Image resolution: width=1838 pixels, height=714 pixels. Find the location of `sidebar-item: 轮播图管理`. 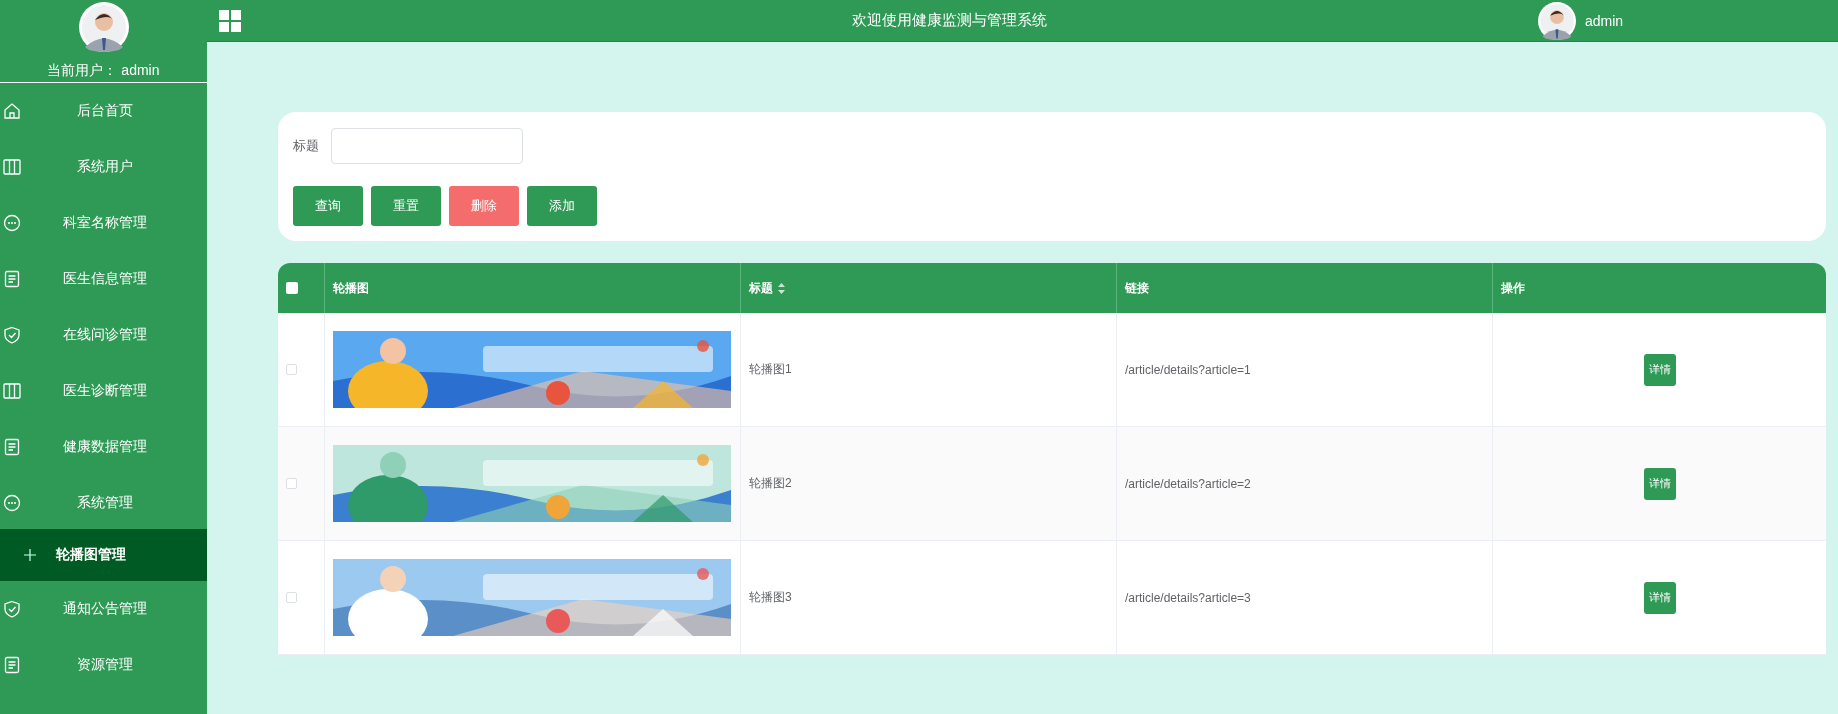

sidebar-item: 轮播图管理 is located at coordinates (103, 555).